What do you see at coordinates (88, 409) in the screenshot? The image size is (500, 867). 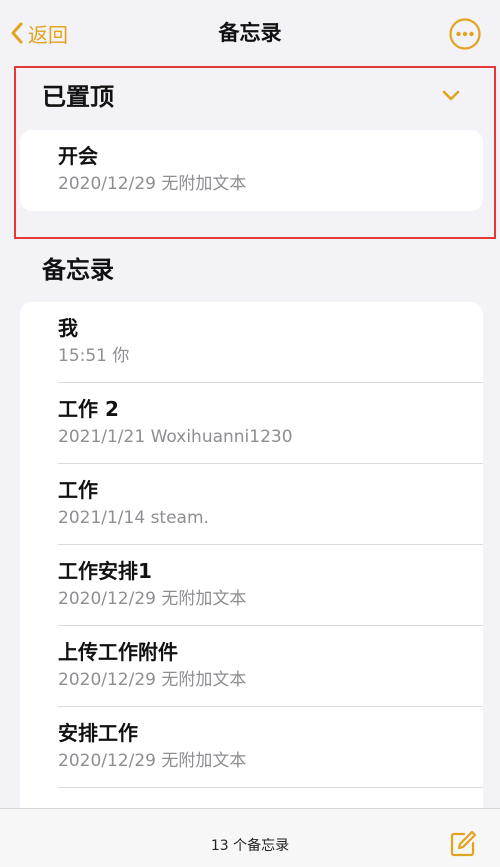 I see `note-title: 工作 2` at bounding box center [88, 409].